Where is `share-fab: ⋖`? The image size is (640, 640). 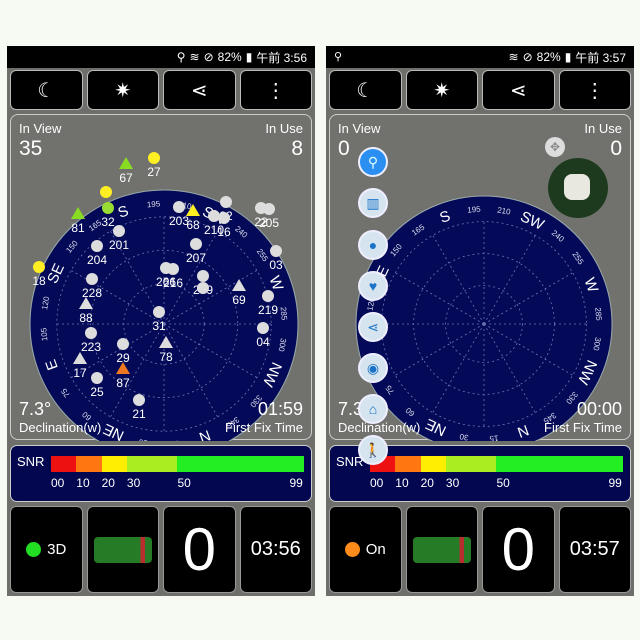 share-fab: ⋖ is located at coordinates (373, 327).